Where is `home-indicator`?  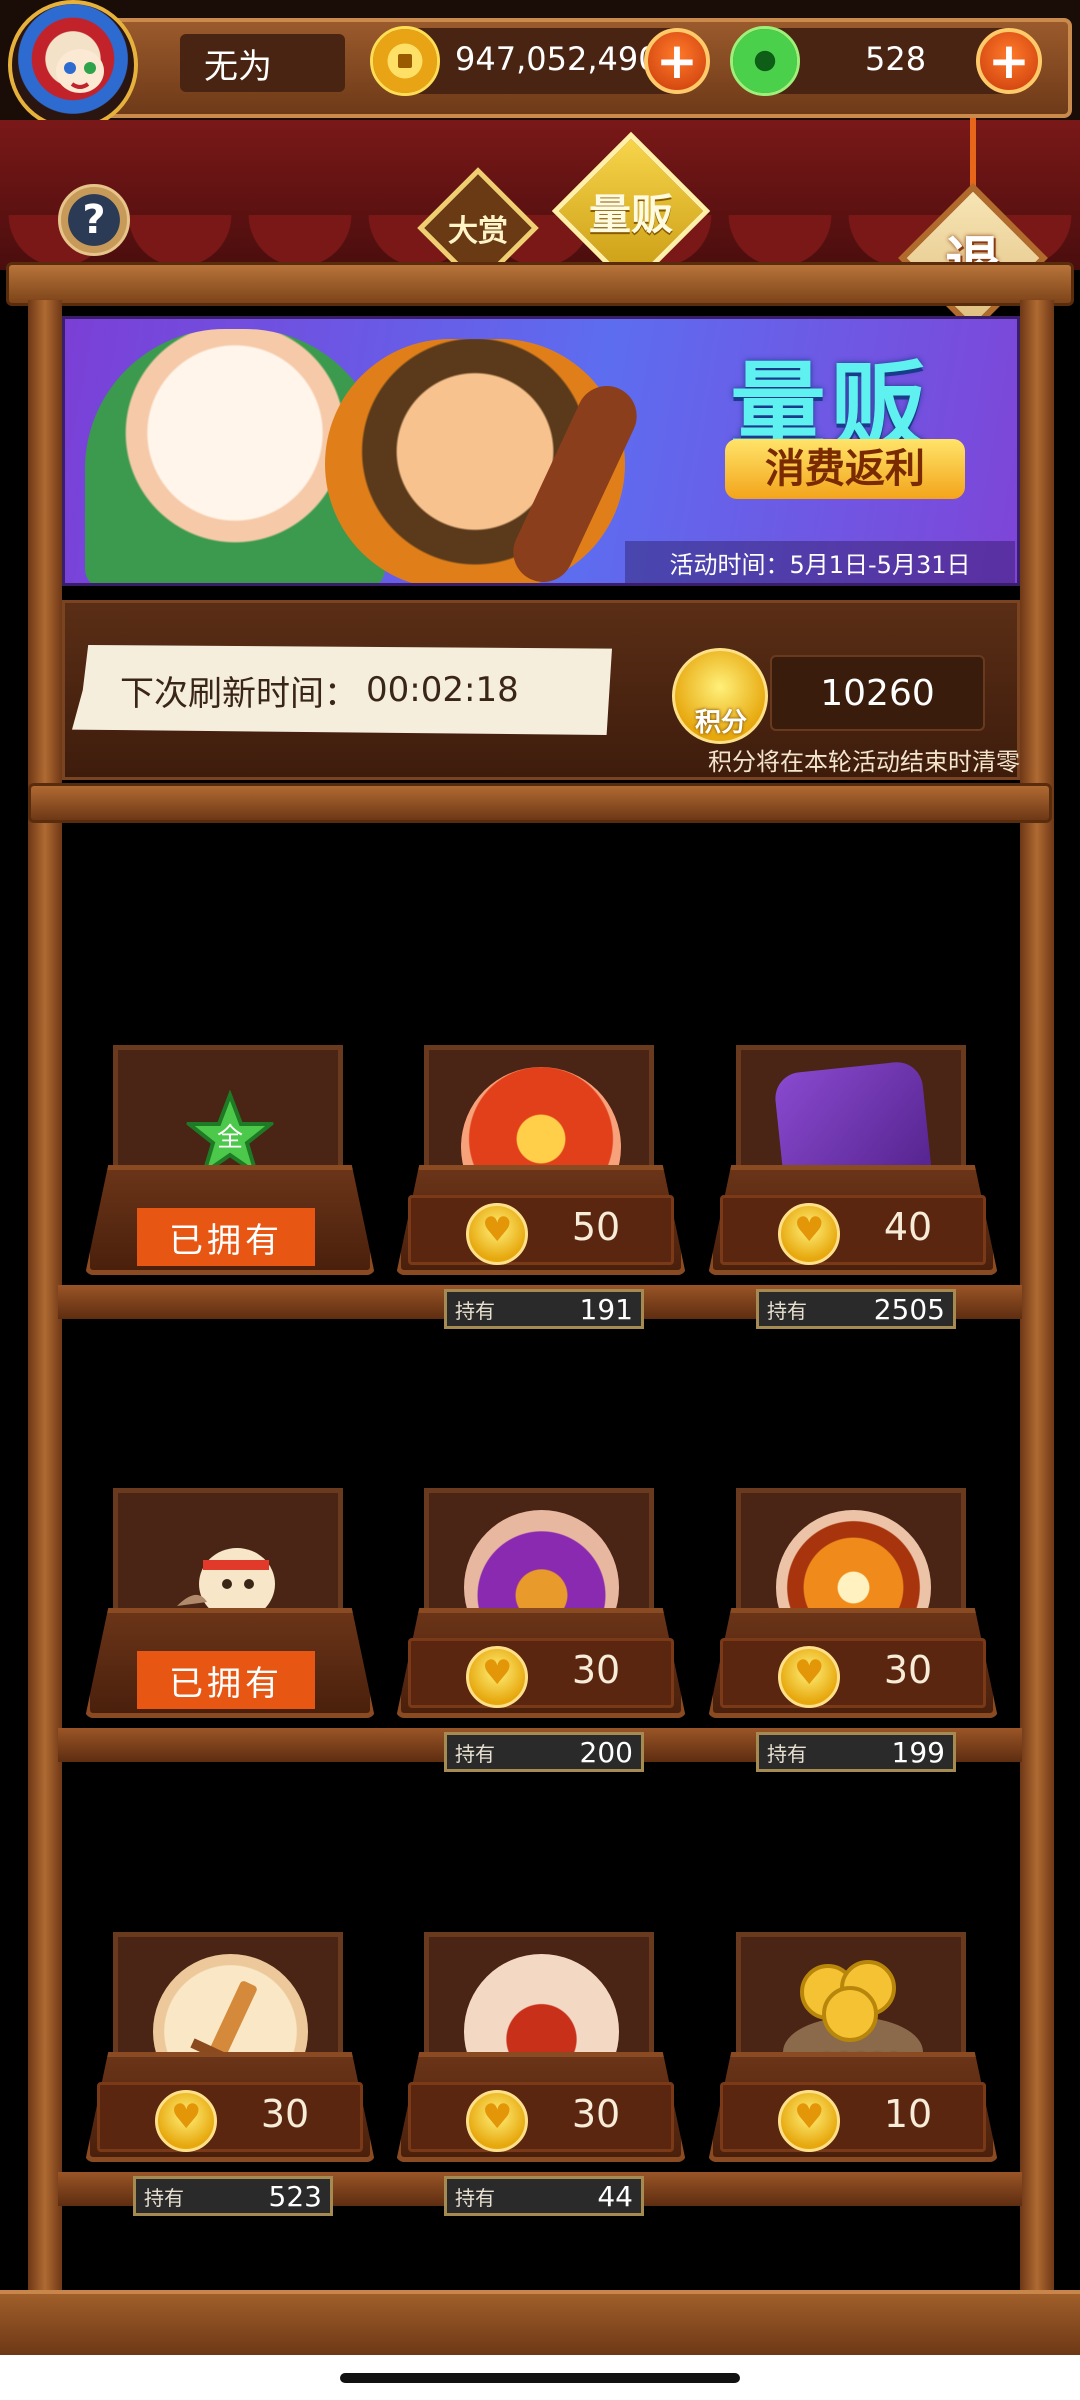 home-indicator is located at coordinates (540, 2378).